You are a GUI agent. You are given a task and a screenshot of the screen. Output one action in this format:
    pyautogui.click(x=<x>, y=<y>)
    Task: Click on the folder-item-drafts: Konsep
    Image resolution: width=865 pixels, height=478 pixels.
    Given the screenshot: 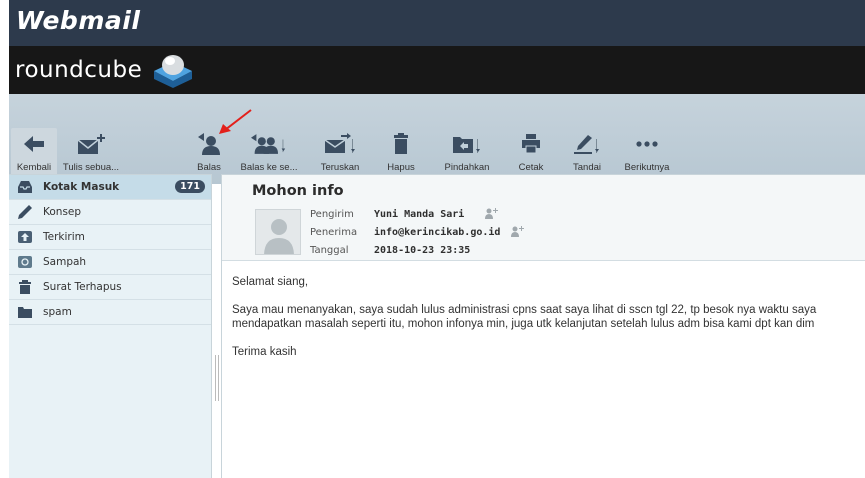 What is the action you would take?
    pyautogui.click(x=110, y=212)
    